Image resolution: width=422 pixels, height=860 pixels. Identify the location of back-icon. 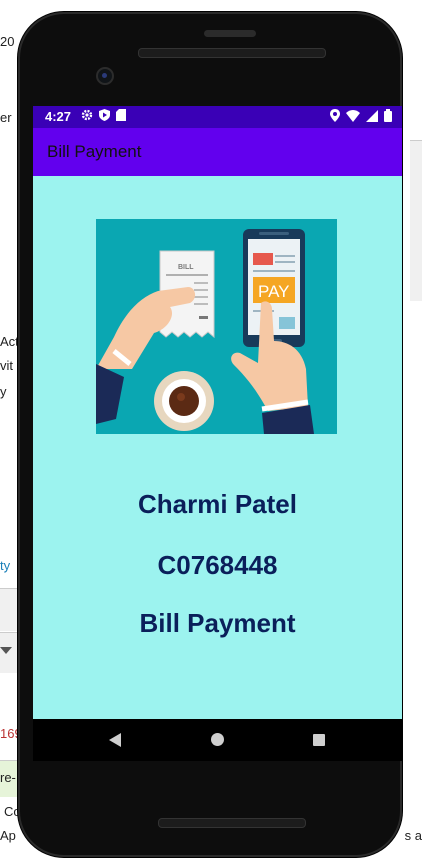
(115, 740).